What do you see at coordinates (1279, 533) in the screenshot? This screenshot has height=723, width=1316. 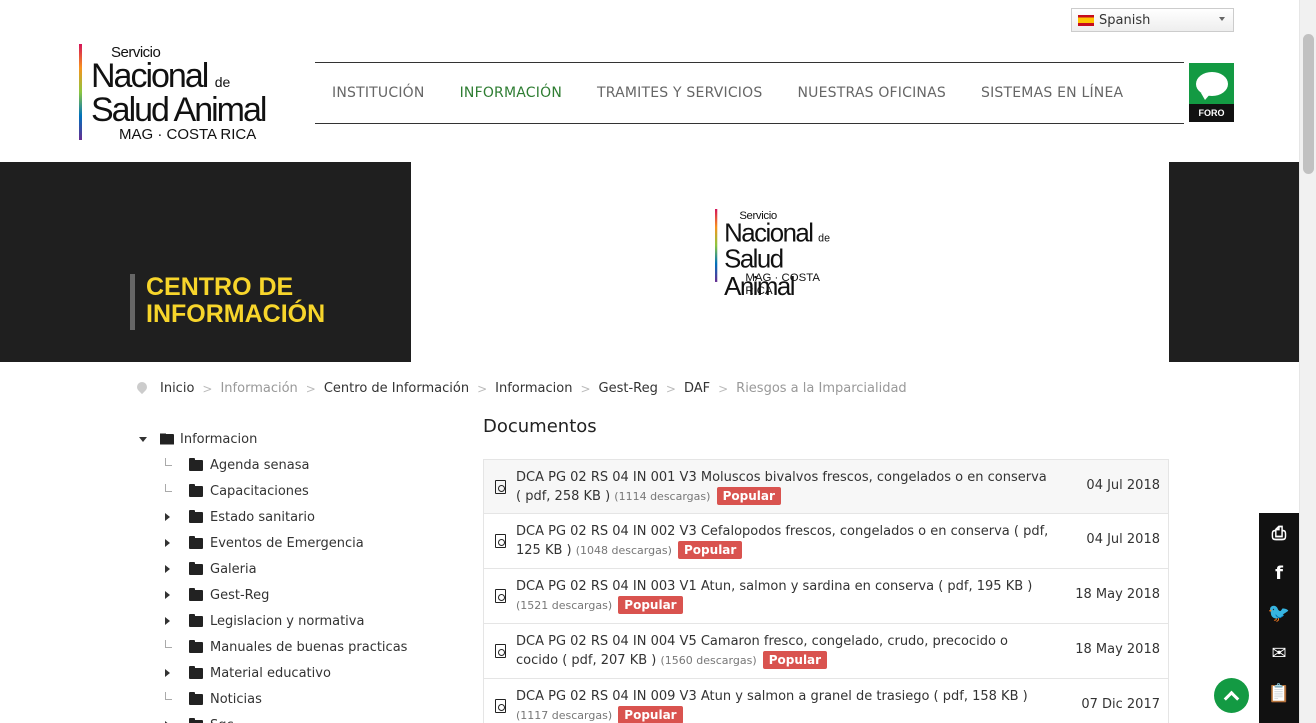 I see `print-icon: ⎙` at bounding box center [1279, 533].